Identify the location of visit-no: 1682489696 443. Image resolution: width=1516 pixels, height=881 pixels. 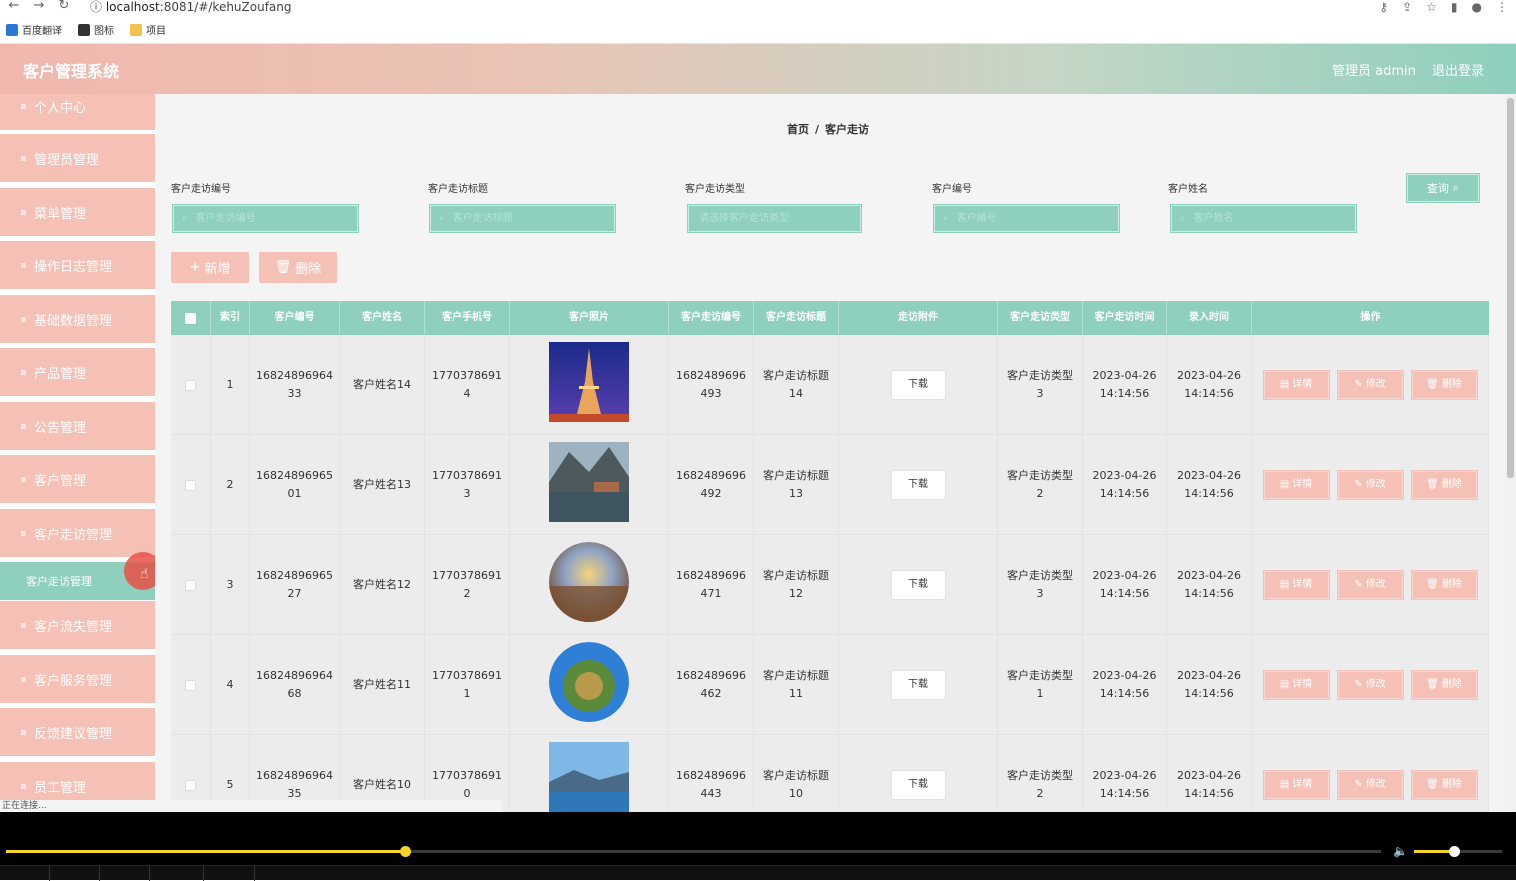
(711, 784).